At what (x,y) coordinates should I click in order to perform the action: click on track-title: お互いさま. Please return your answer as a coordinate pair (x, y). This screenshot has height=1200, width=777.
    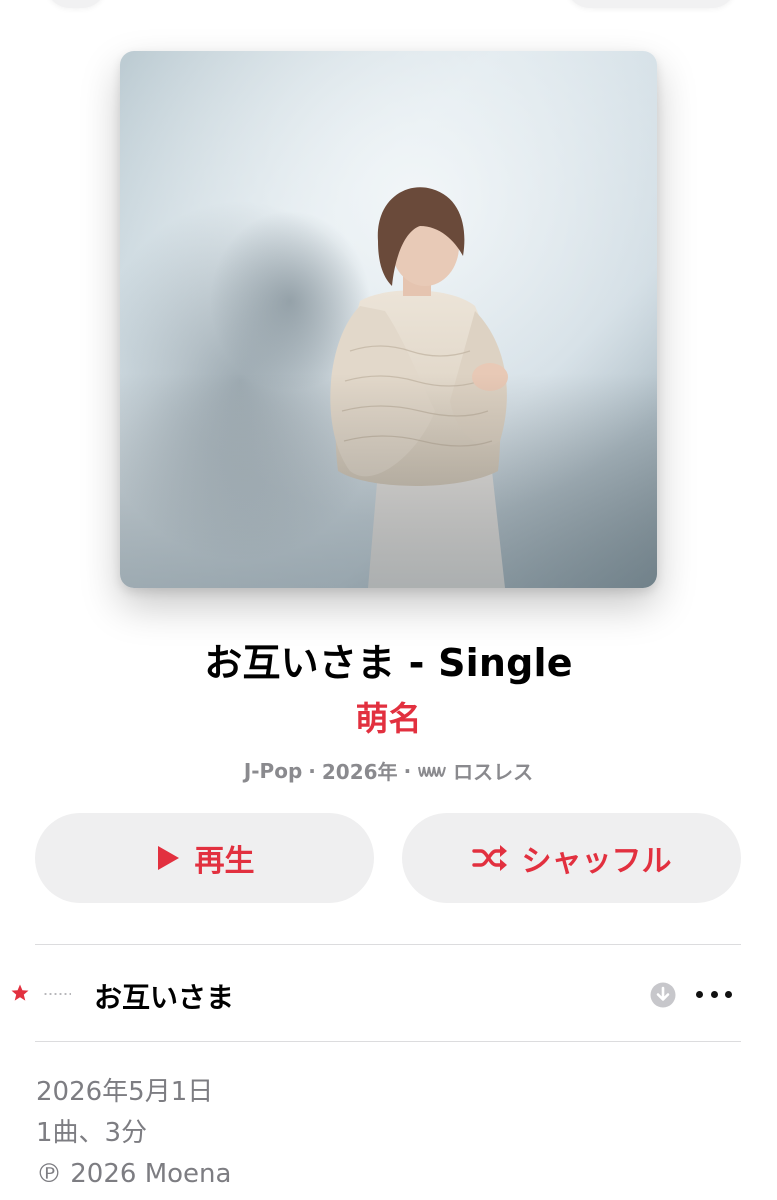
    Looking at the image, I should click on (164, 997).